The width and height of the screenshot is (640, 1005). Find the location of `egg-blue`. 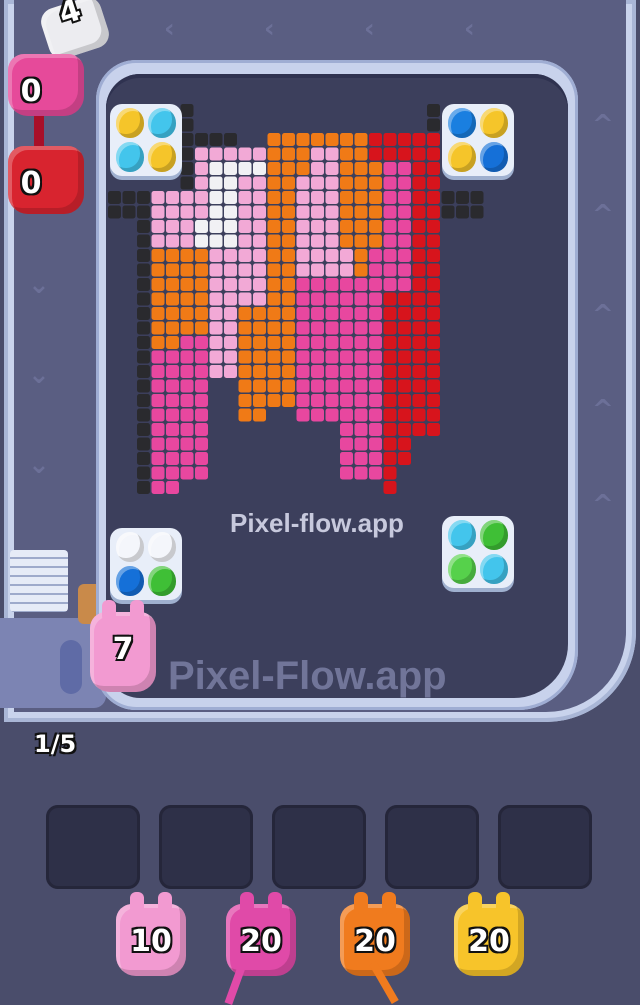

egg-blue is located at coordinates (462, 123).